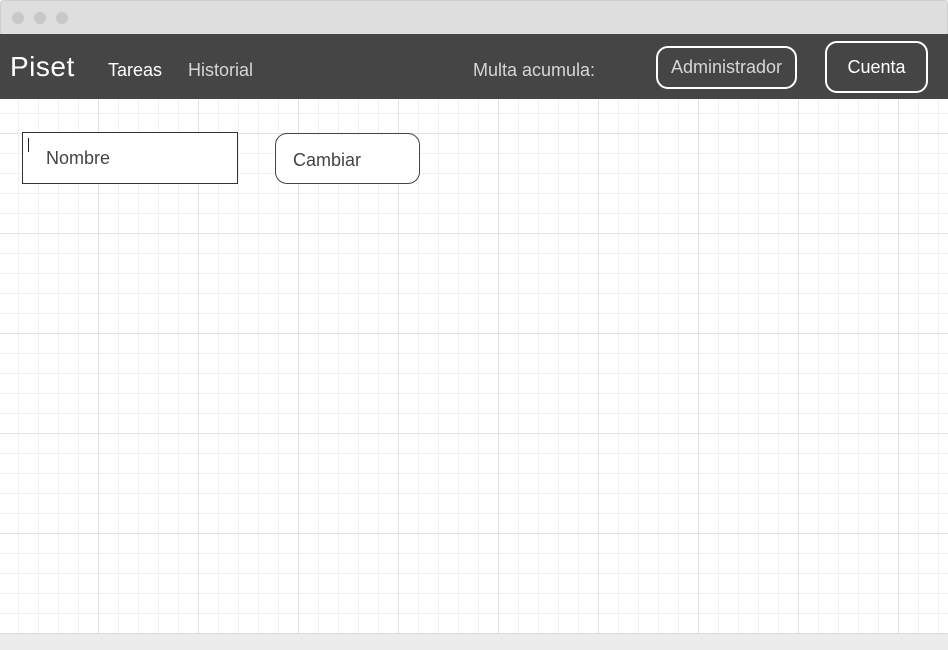  Describe the element at coordinates (42, 66) in the screenshot. I see `brand-logo: Piset` at that location.